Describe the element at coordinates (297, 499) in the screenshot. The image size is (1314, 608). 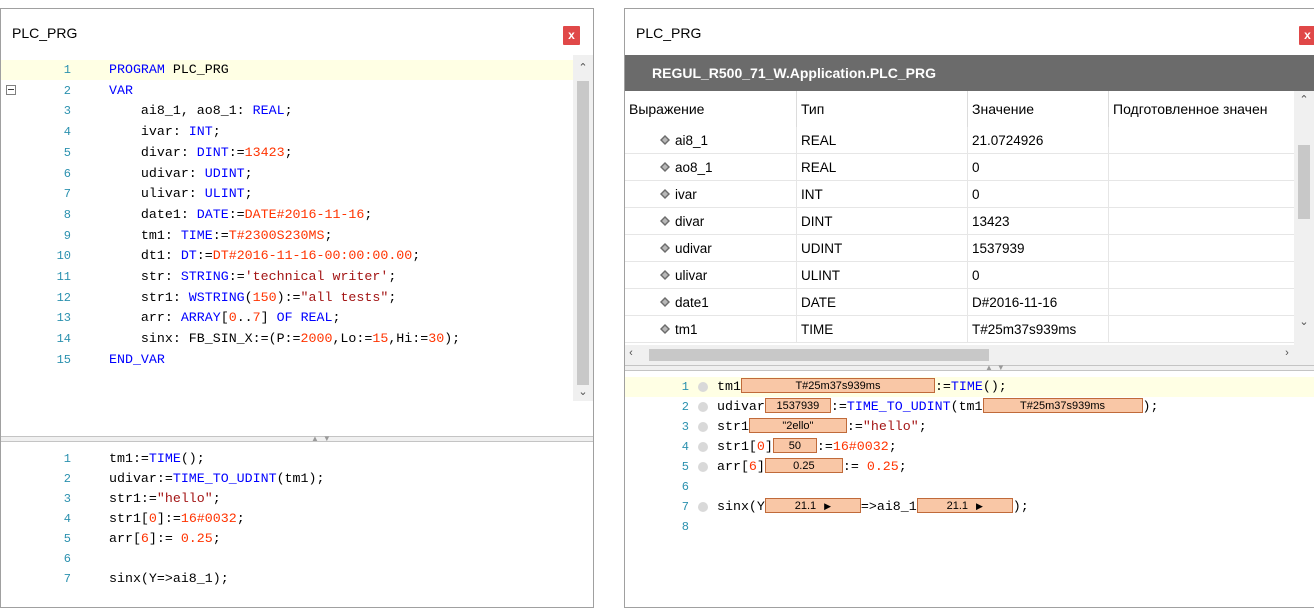
I see `code-line: 3 str1:="hello";` at that location.